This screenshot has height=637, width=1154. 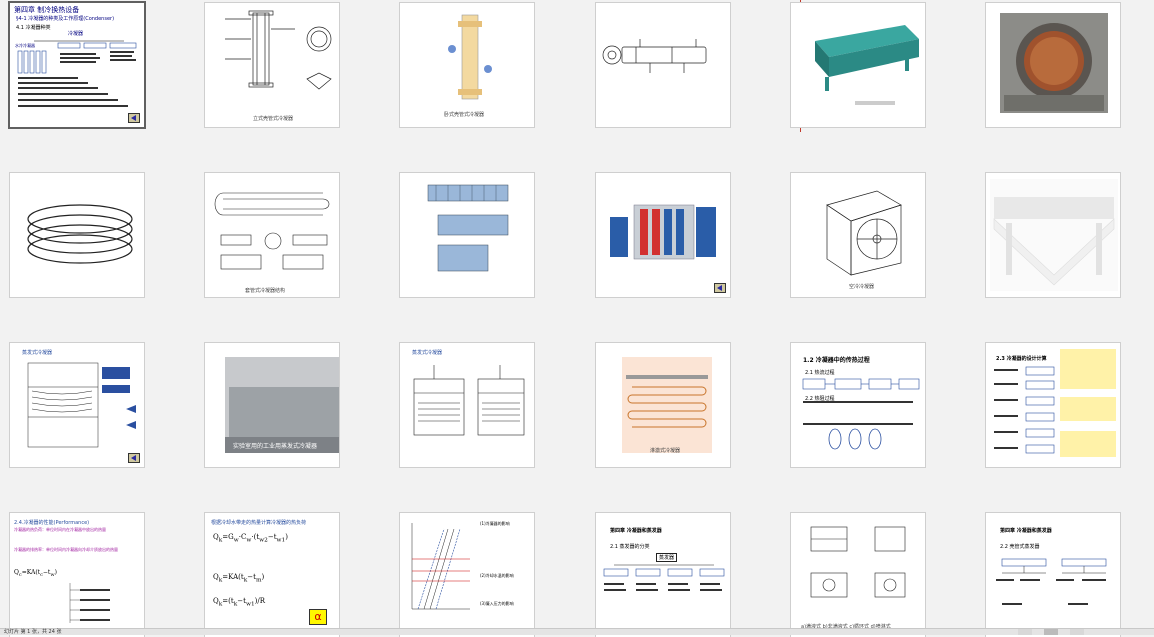 I want to click on slide-thumb-16: 淋激式冷凝器, so click(x=663, y=405).